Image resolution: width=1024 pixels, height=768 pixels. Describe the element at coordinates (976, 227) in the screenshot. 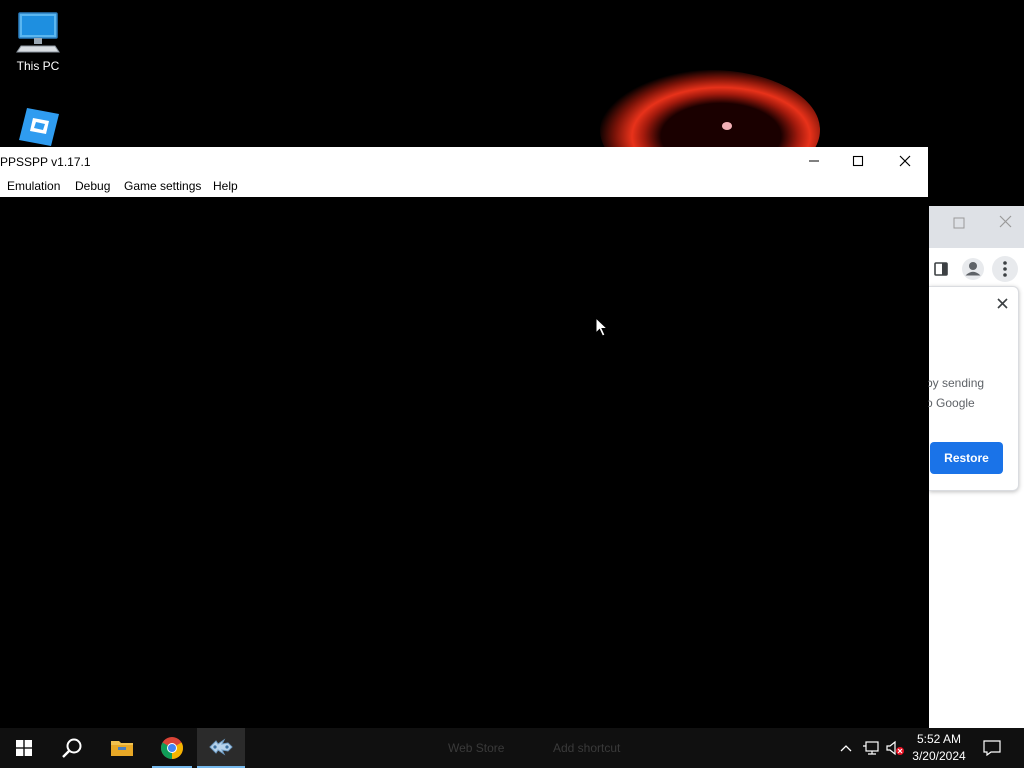

I see `chrome-titlebar` at that location.